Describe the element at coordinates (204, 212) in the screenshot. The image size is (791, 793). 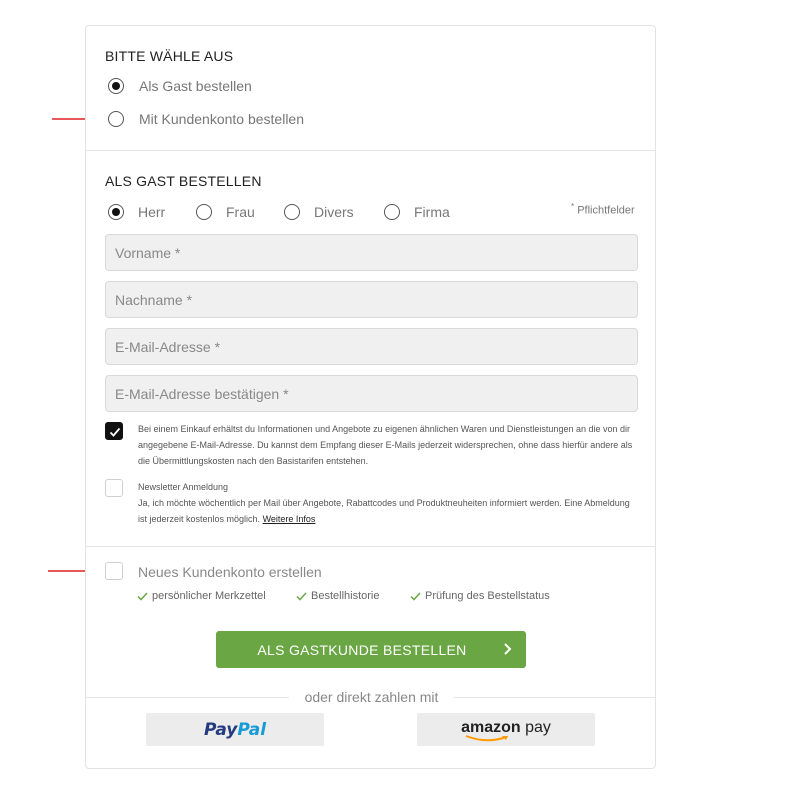
I see `frau-radio` at that location.